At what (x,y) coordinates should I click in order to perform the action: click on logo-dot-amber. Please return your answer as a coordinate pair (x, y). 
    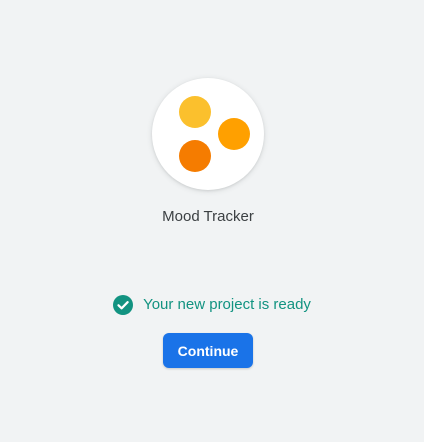
    Looking at the image, I should click on (234, 134).